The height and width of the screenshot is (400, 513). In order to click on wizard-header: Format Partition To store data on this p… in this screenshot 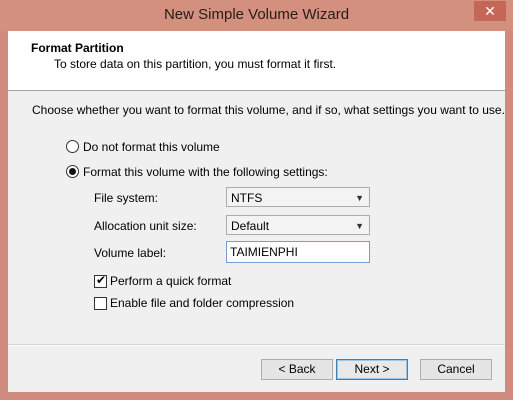, I will do `click(256, 61)`.